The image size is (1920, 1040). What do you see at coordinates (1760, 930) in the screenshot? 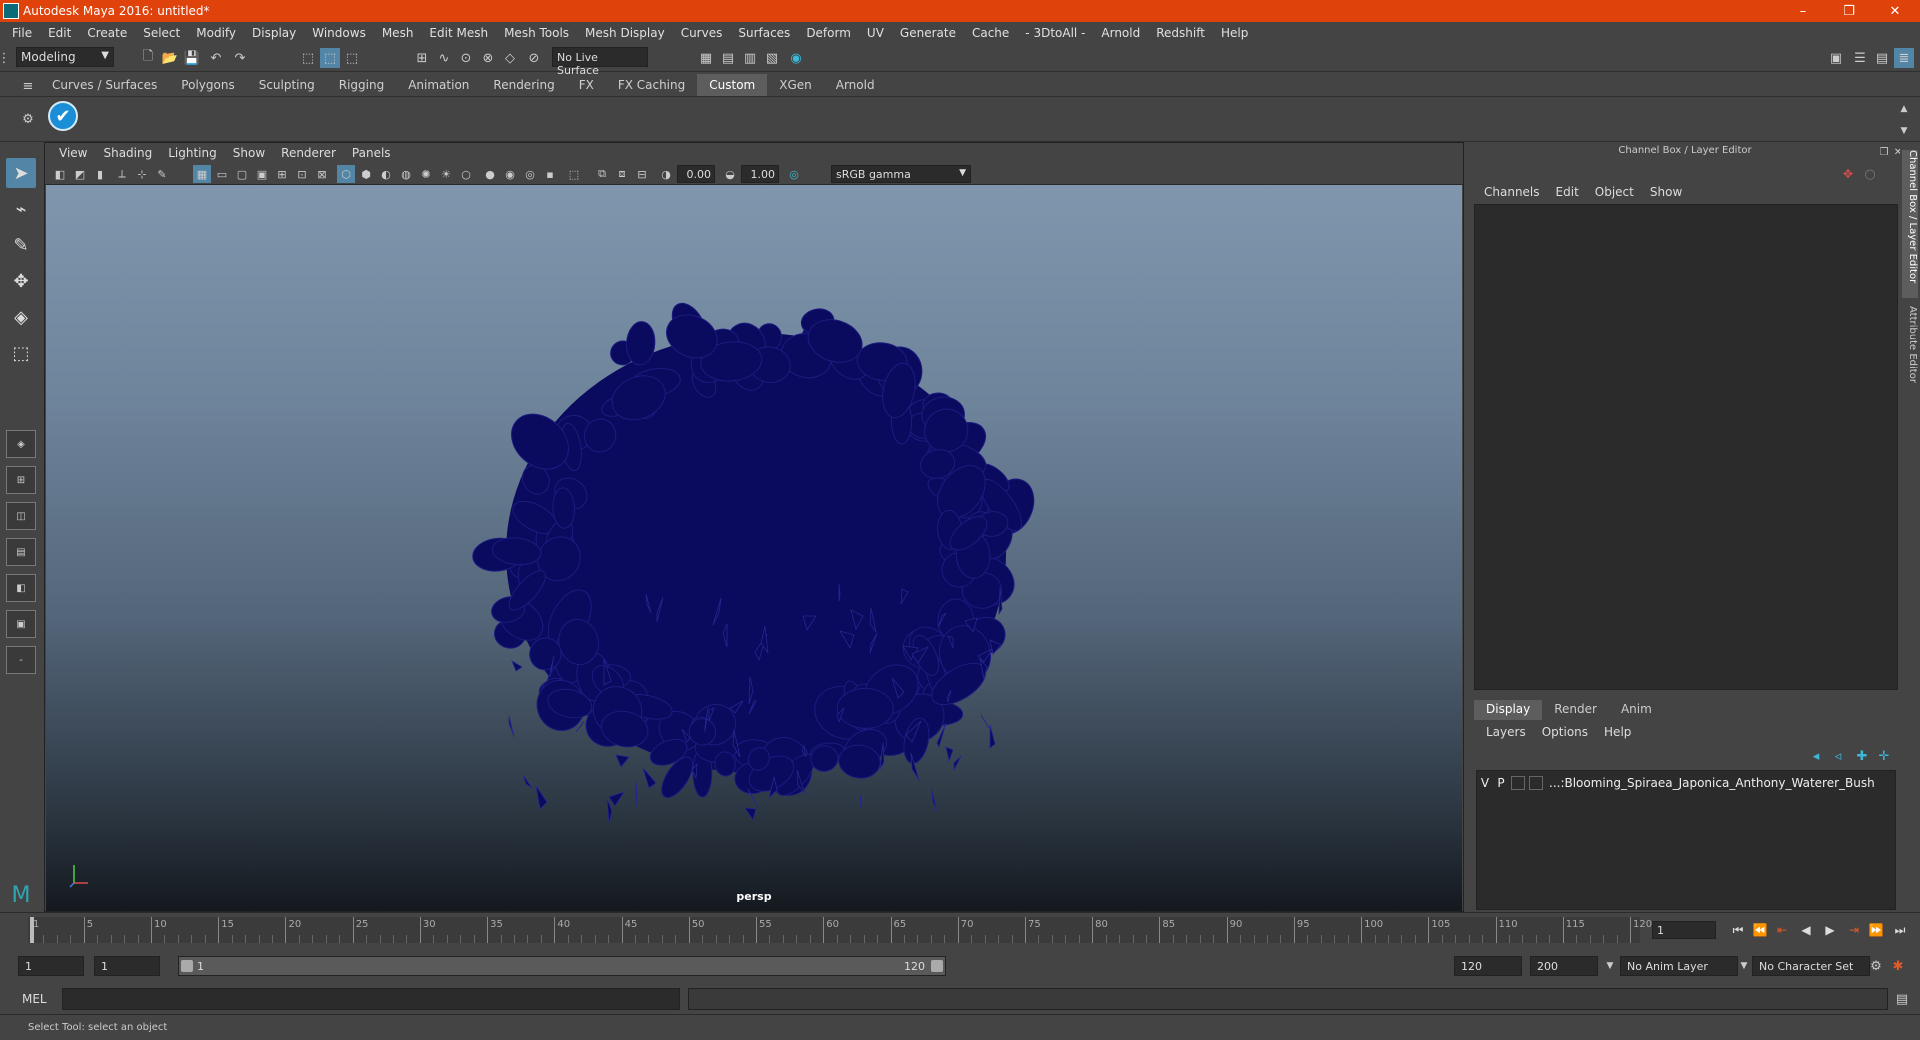
I see `step-back-frame-icon: ⏪` at bounding box center [1760, 930].